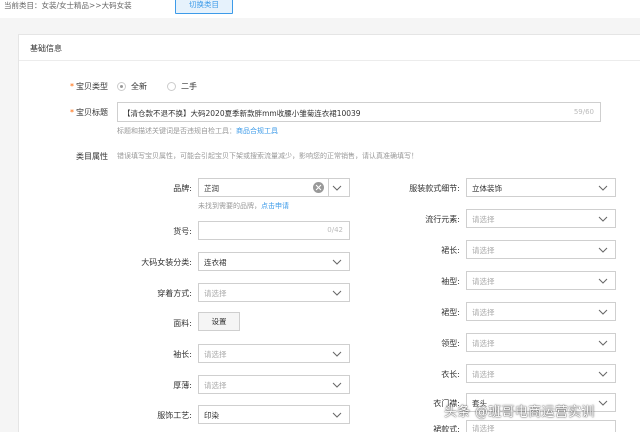 The height and width of the screenshot is (432, 640). Describe the element at coordinates (328, 187) in the screenshot. I see `brand-divider` at that location.